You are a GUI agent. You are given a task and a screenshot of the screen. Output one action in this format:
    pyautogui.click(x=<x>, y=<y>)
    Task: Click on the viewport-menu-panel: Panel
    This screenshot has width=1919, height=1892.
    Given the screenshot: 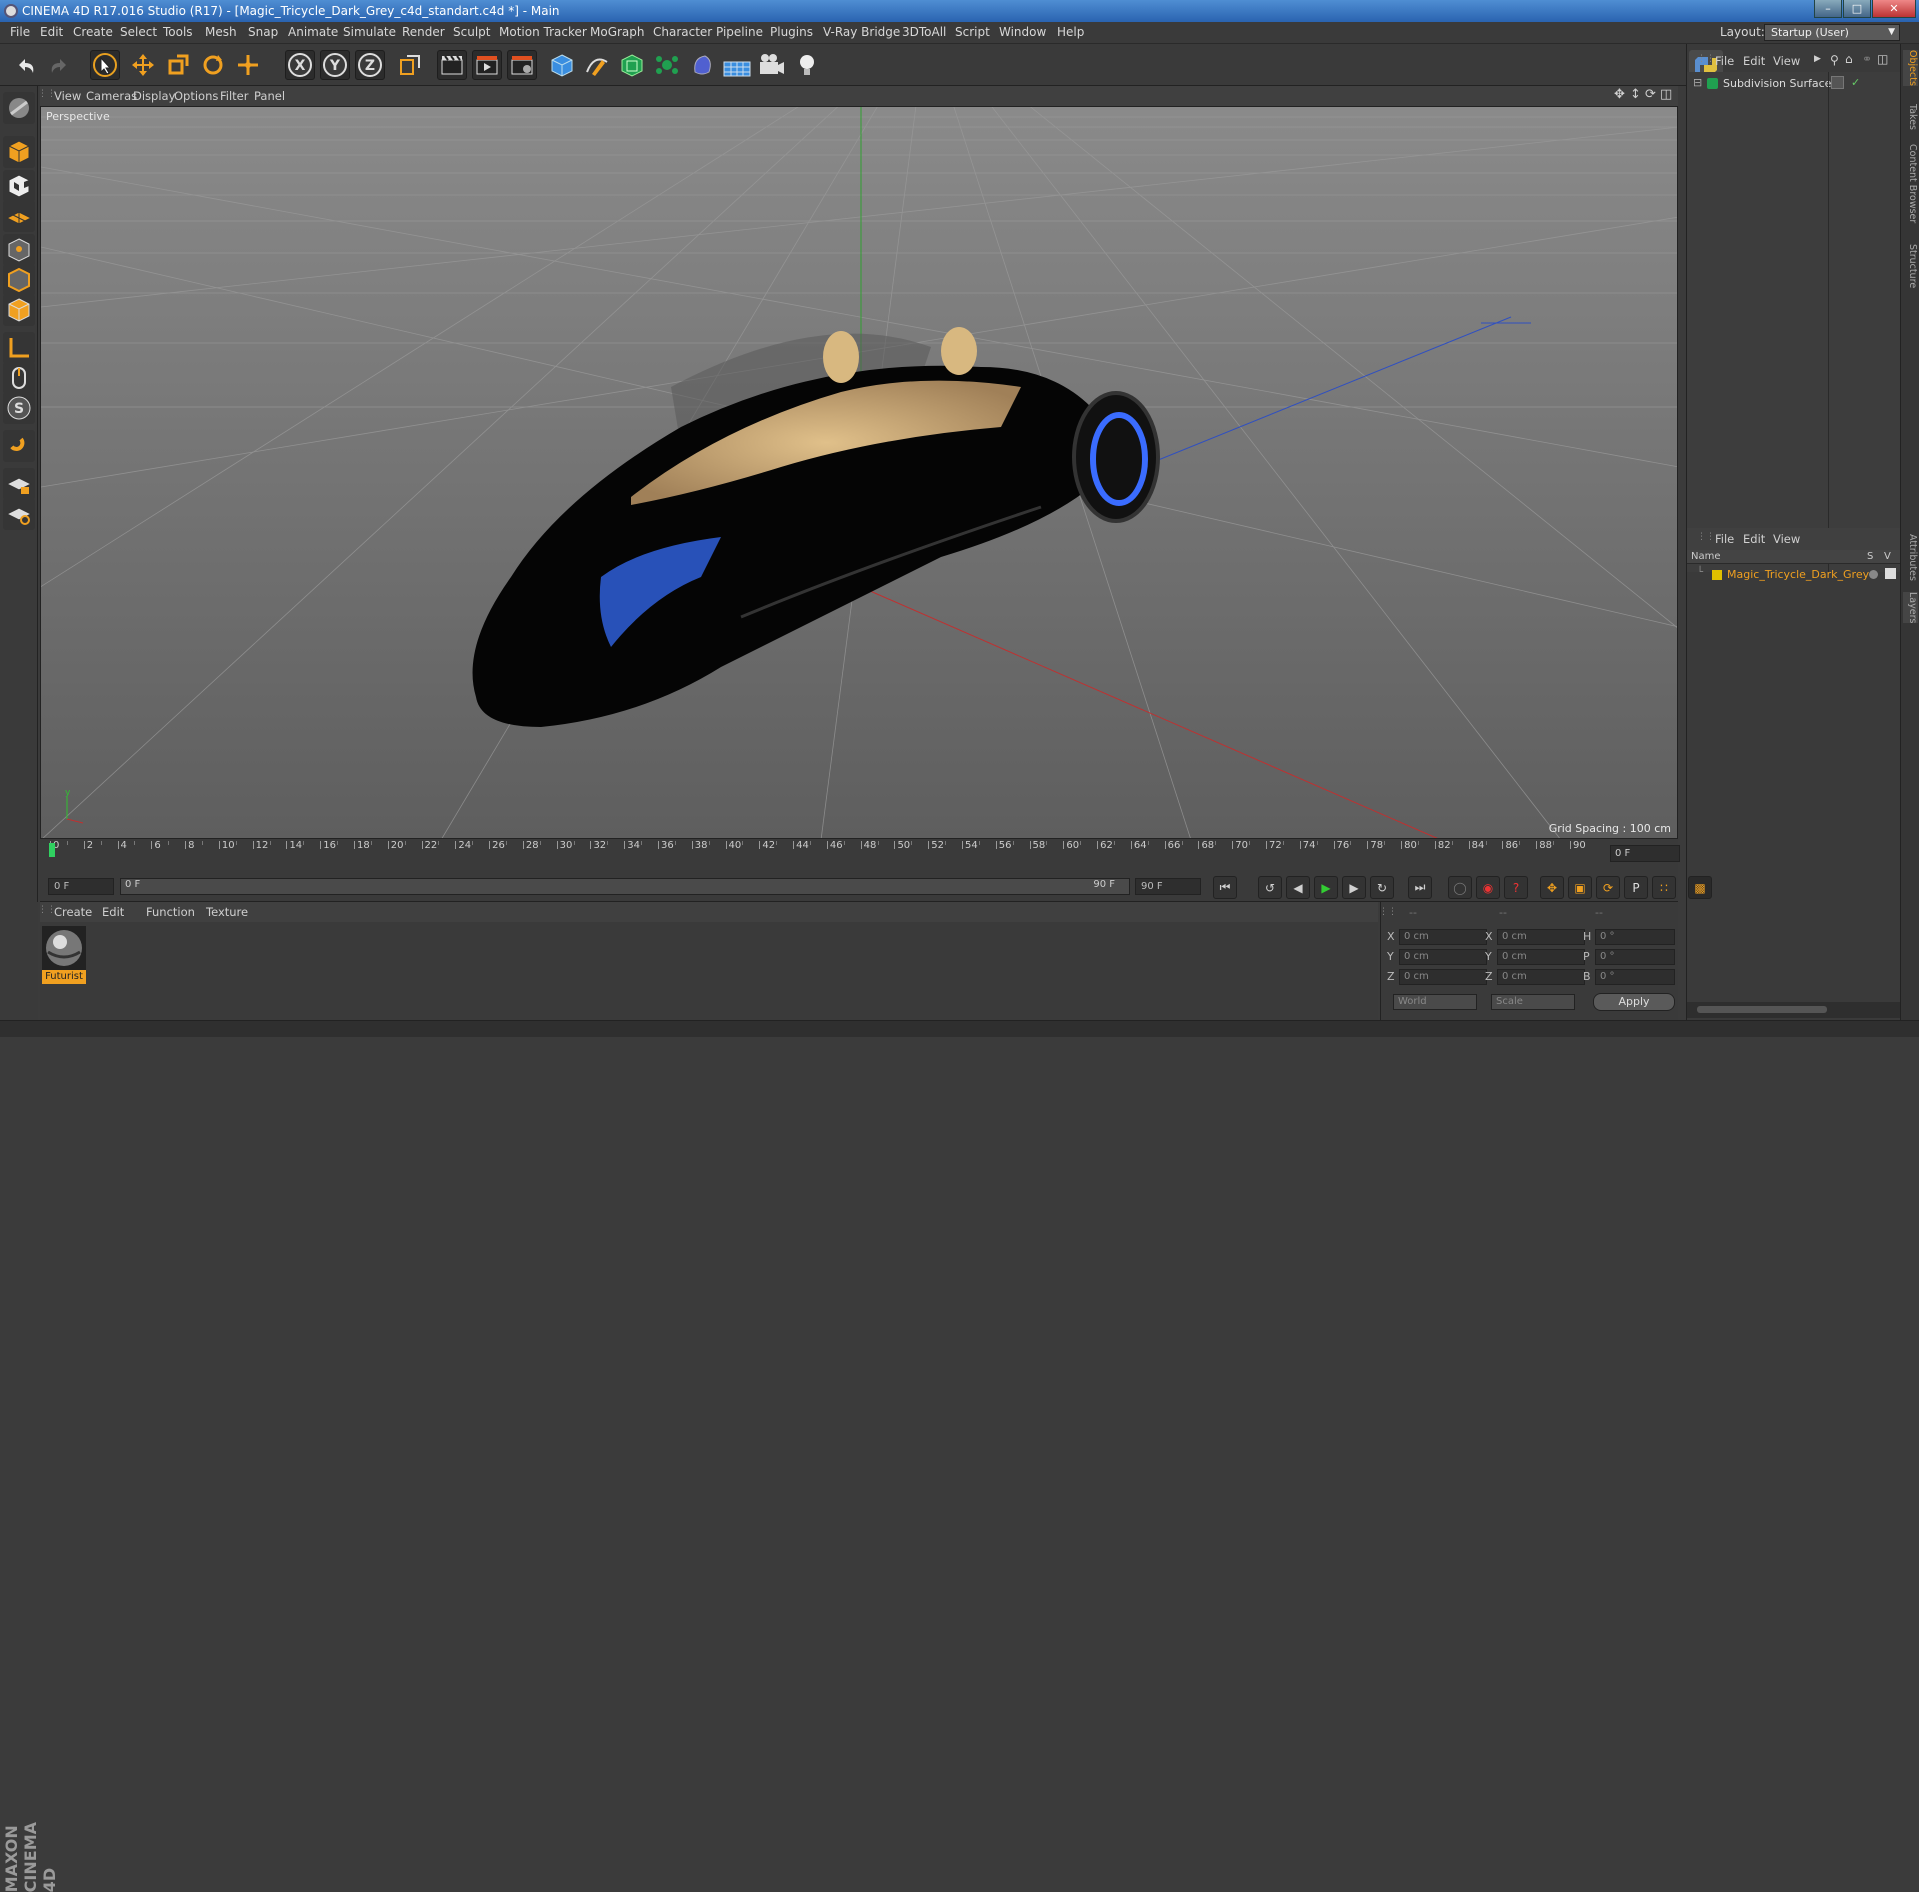 What is the action you would take?
    pyautogui.click(x=269, y=96)
    